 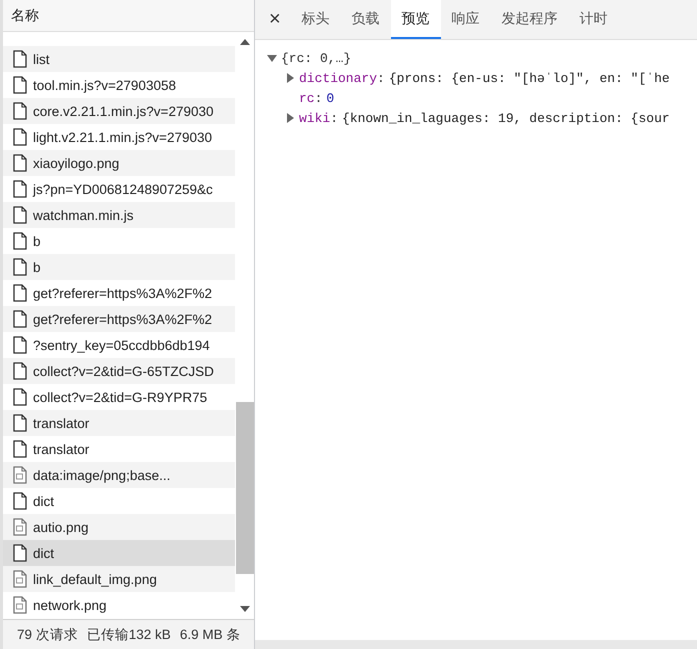 I want to click on request-row: link_default_img.png, so click(x=119, y=579).